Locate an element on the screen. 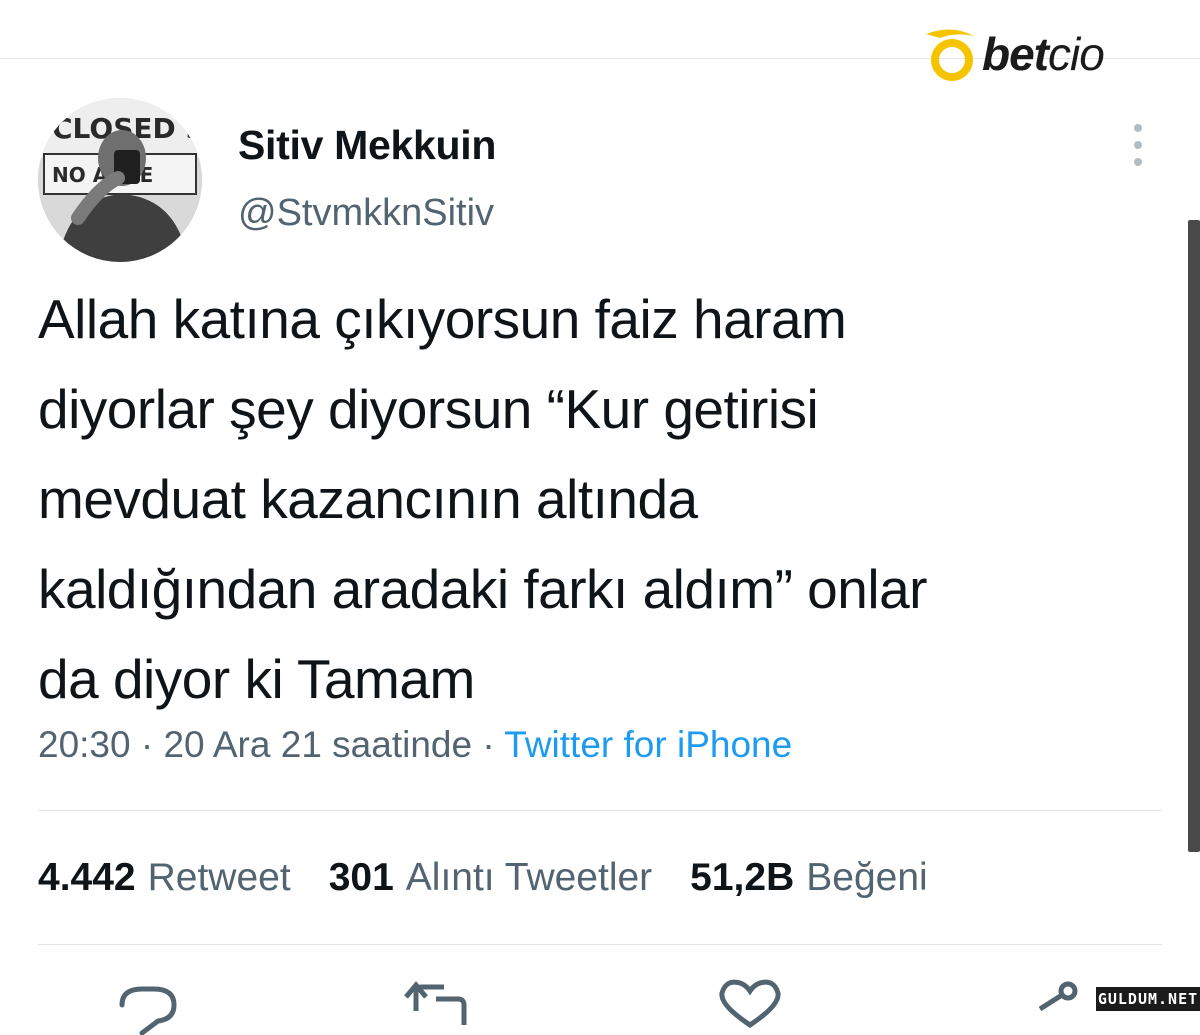 This screenshot has width=1200, height=1035. tweet-time: 20:30 is located at coordinates (84, 744).